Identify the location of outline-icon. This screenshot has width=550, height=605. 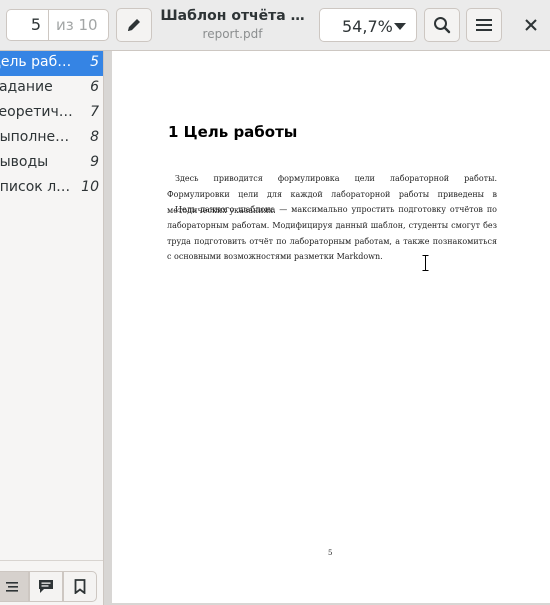
(11, 586).